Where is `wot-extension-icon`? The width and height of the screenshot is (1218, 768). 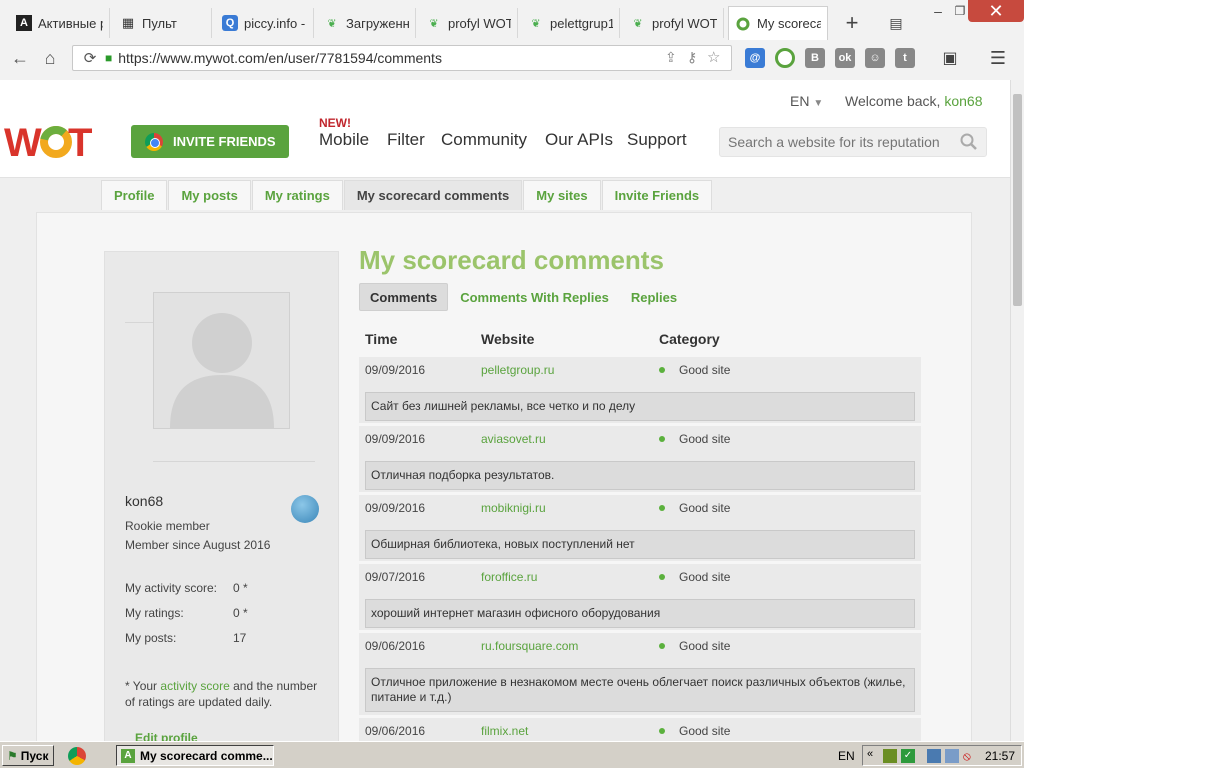
wot-extension-icon is located at coordinates (785, 58).